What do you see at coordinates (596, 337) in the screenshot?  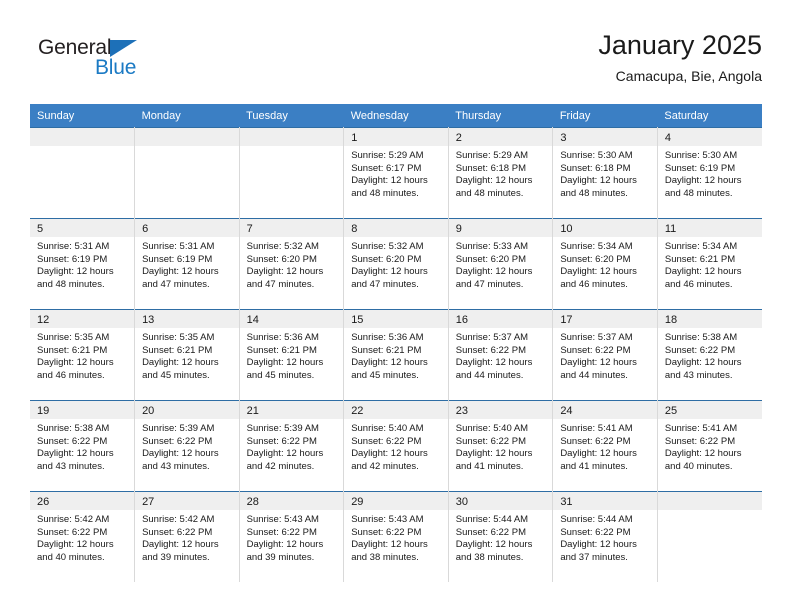 I see `sunrise-text: Sunrise: 5:37 AM` at bounding box center [596, 337].